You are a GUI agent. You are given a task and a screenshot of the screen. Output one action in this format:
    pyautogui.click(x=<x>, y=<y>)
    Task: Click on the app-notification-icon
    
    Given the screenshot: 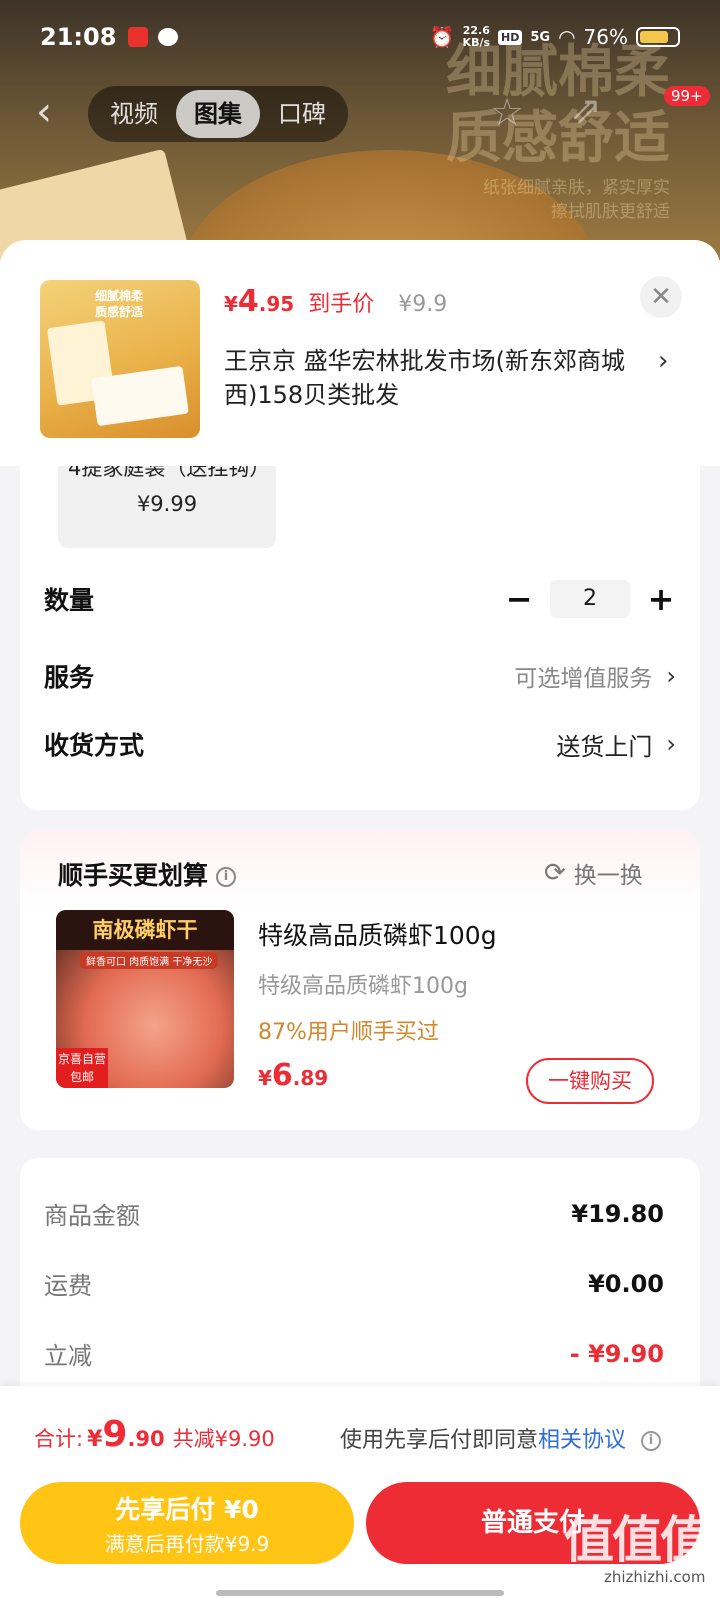 What is the action you would take?
    pyautogui.click(x=138, y=37)
    